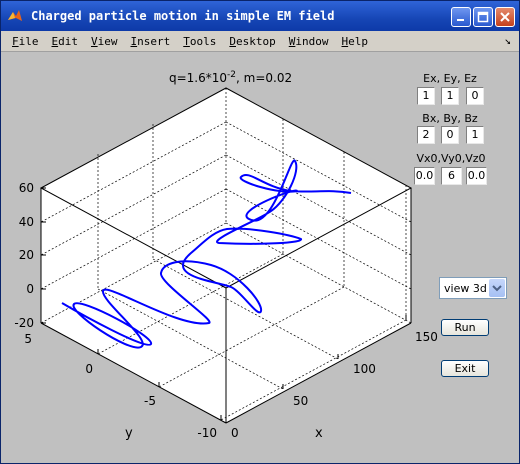 This screenshot has width=520, height=464. Describe the element at coordinates (475, 135) in the screenshot. I see `bz-field: 1` at that location.